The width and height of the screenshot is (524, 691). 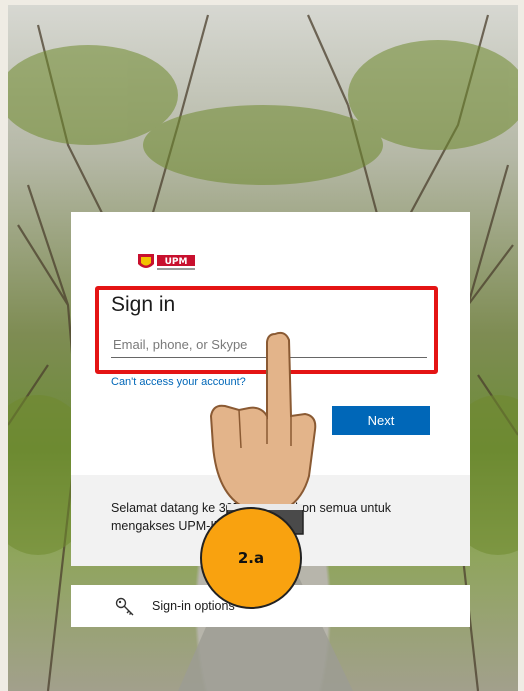 I want to click on next-button: Next, so click(x=381, y=420).